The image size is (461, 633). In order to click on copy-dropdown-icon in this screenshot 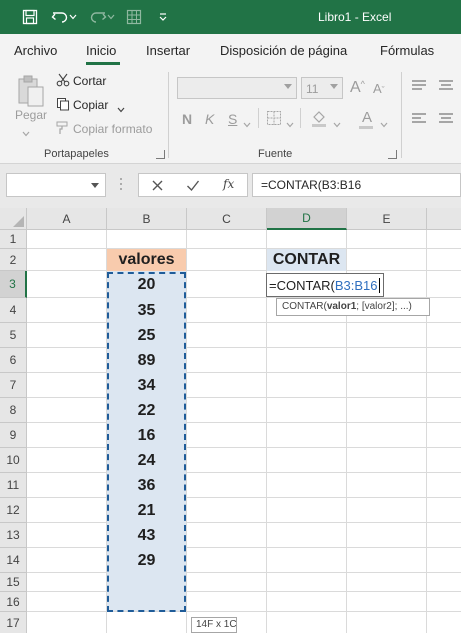, I will do `click(121, 109)`.